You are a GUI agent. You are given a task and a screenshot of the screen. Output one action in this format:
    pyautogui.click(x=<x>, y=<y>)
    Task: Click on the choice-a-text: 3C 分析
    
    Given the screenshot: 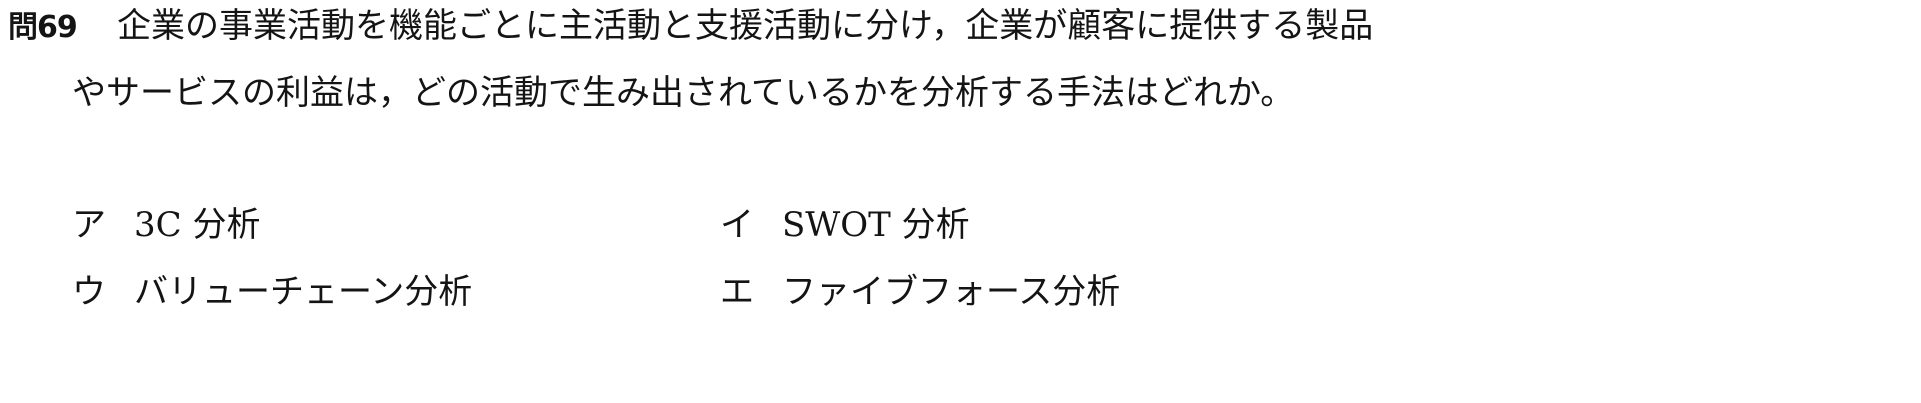 What is the action you would take?
    pyautogui.click(x=197, y=225)
    